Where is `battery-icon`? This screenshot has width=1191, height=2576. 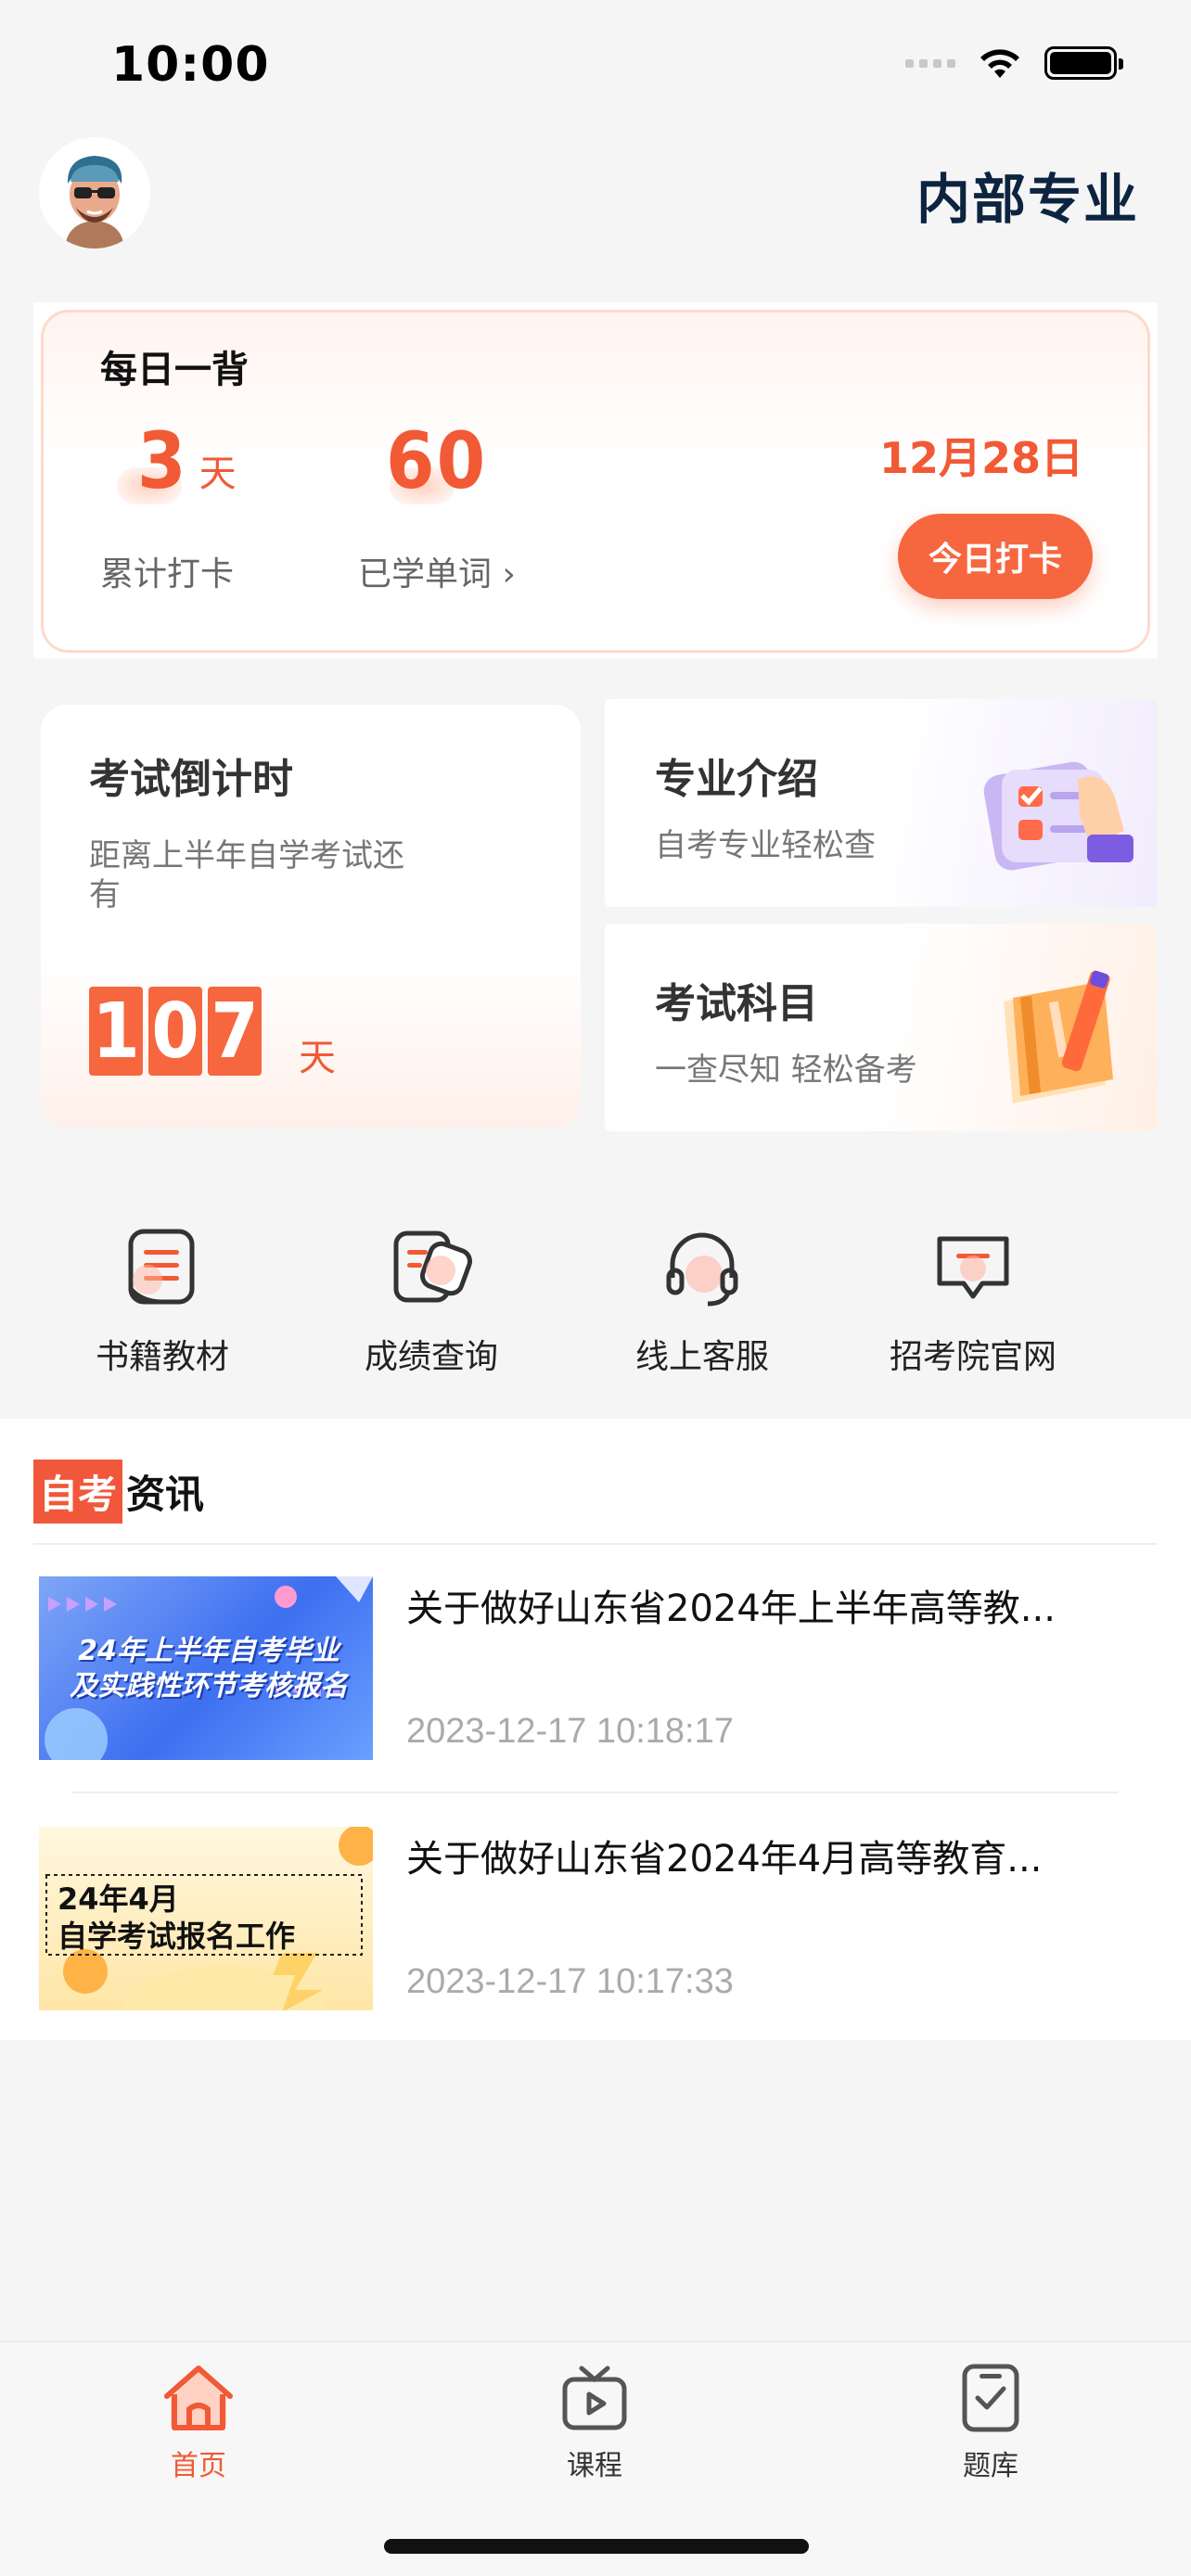 battery-icon is located at coordinates (1084, 63).